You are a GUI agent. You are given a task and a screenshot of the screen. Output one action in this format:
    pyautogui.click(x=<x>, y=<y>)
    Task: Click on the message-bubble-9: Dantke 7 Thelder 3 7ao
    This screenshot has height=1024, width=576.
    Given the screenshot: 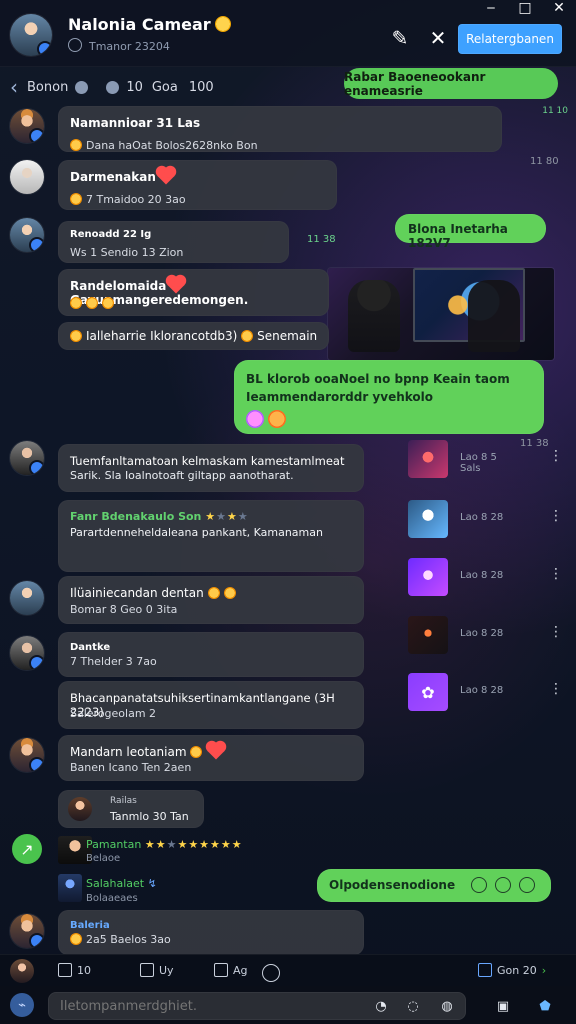 What is the action you would take?
    pyautogui.click(x=211, y=654)
    